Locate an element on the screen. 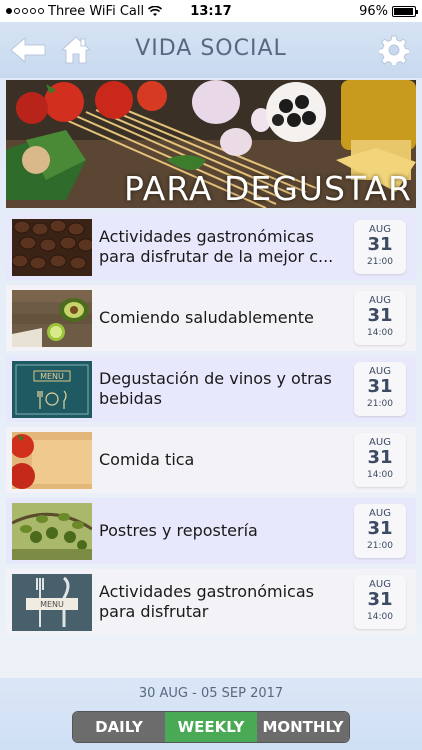  event-row: Postres y repostería AUG 31 21:00 is located at coordinates (211, 531).